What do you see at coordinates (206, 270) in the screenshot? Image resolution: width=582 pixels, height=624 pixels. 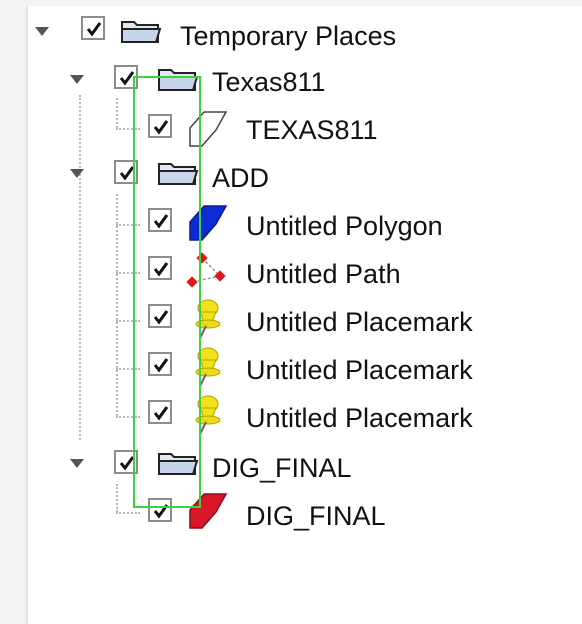 I see `path-icon` at bounding box center [206, 270].